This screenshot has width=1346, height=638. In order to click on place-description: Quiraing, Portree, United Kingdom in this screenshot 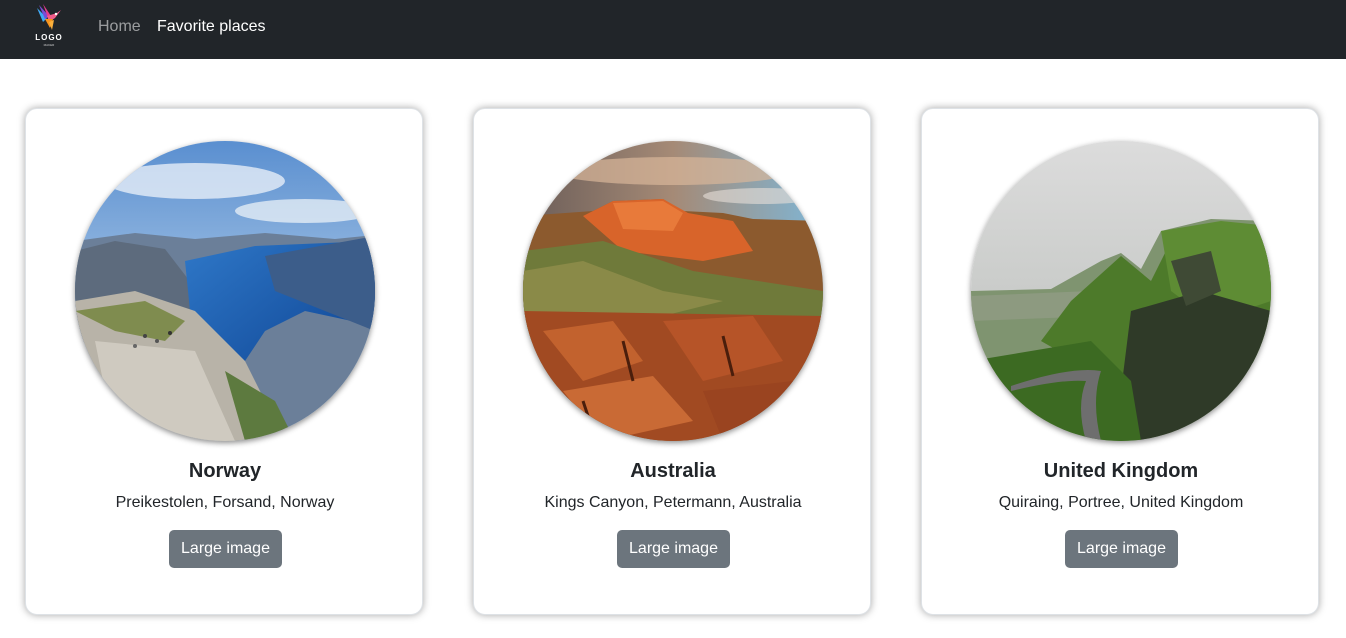, I will do `click(1121, 502)`.